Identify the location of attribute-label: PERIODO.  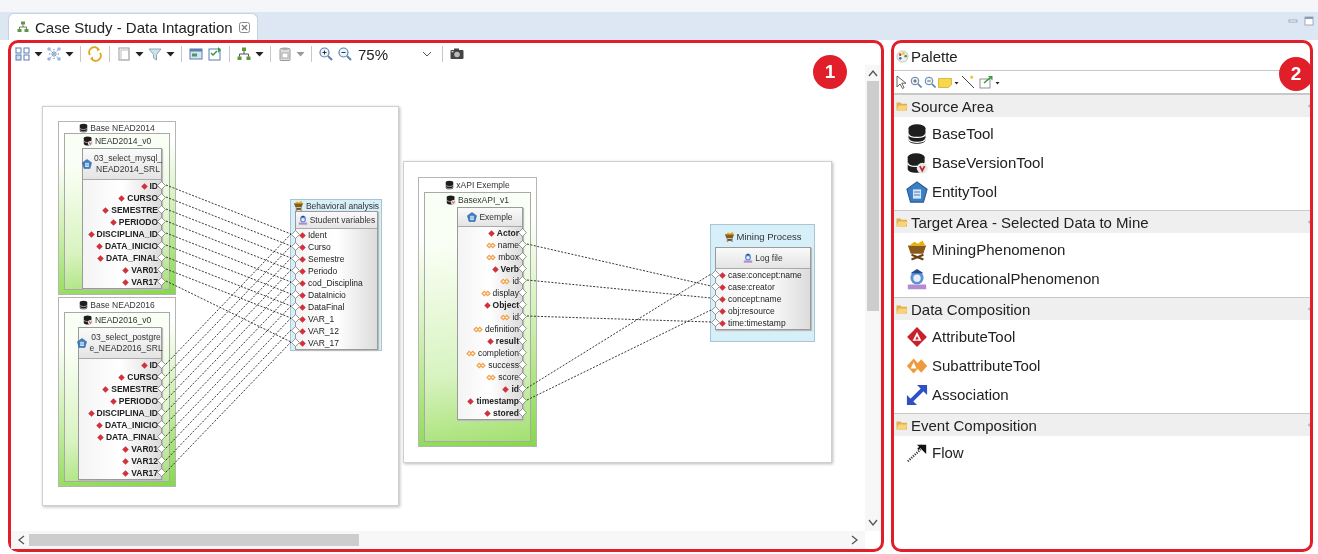
(138, 222).